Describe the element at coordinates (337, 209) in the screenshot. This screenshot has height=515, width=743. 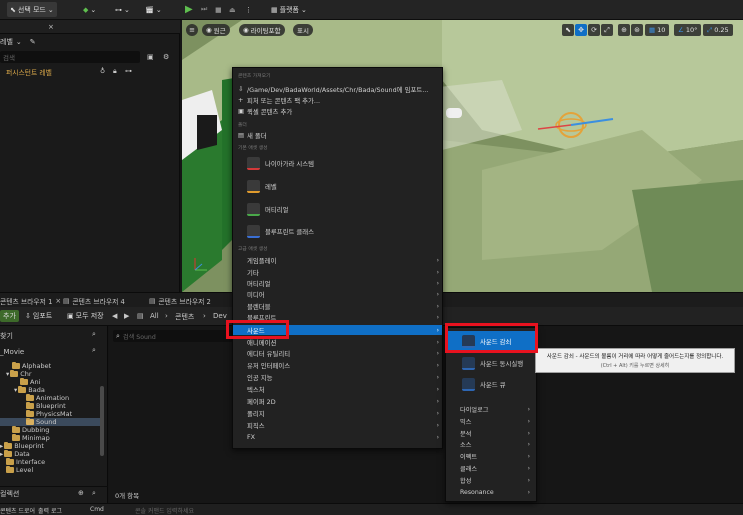
I see `material-item: 머티리얼` at that location.